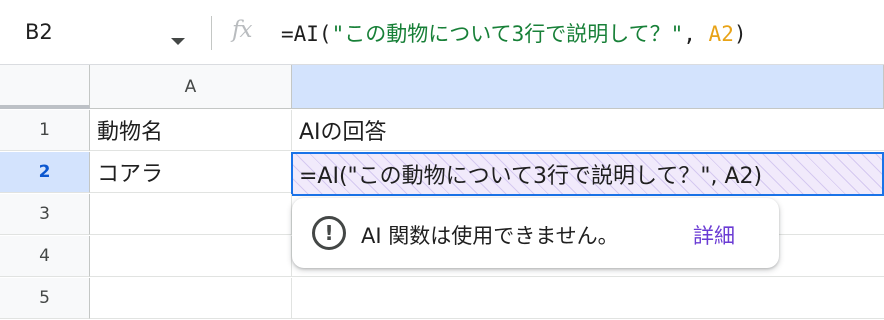 The width and height of the screenshot is (884, 320). Describe the element at coordinates (45, 172) in the screenshot. I see `row-header-2: 2` at that location.